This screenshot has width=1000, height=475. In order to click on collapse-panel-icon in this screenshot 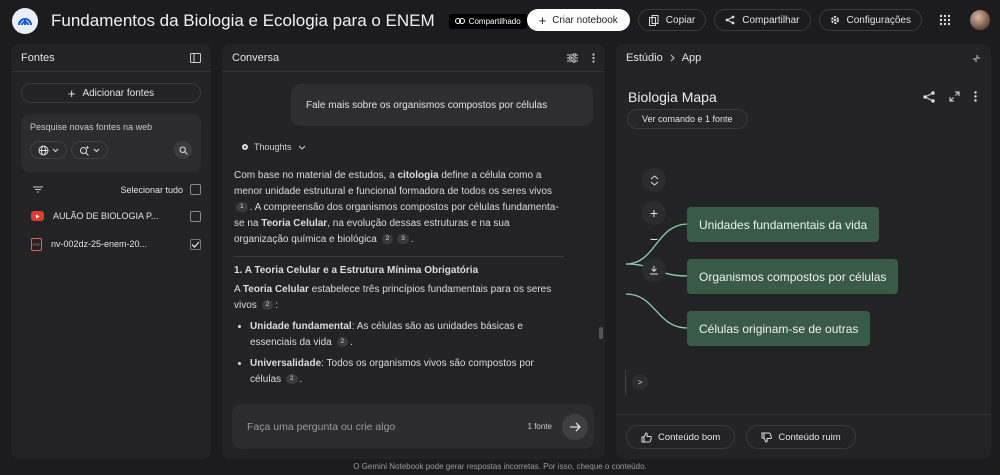, I will do `click(195, 57)`.